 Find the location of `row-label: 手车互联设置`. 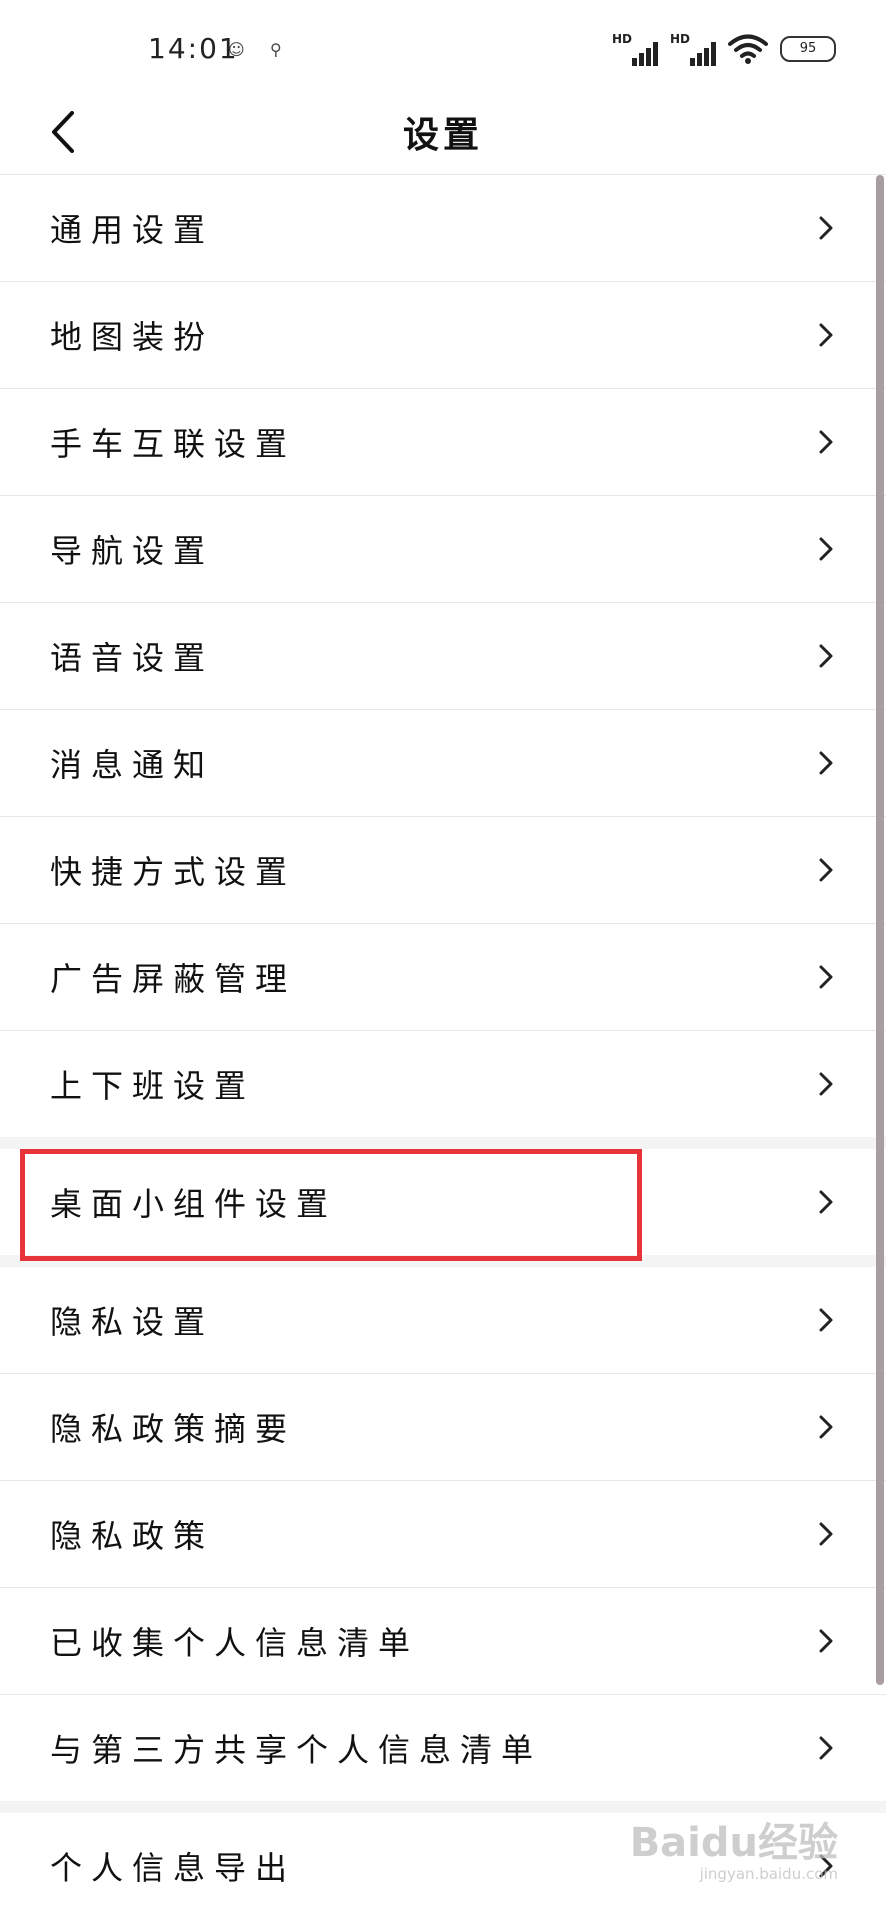

row-label: 手车互联设置 is located at coordinates (173, 444).